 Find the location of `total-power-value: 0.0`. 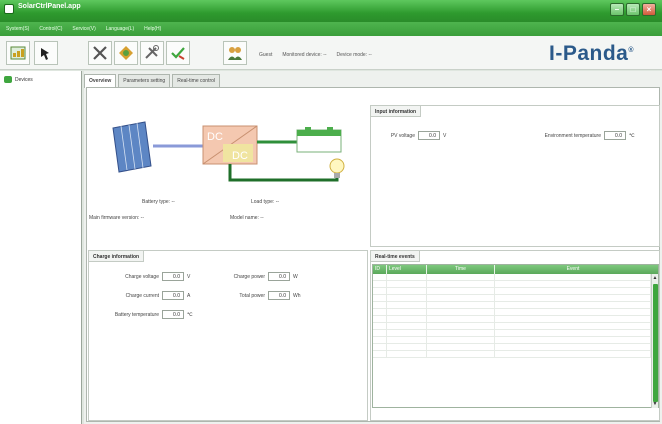

total-power-value: 0.0 is located at coordinates (279, 295).